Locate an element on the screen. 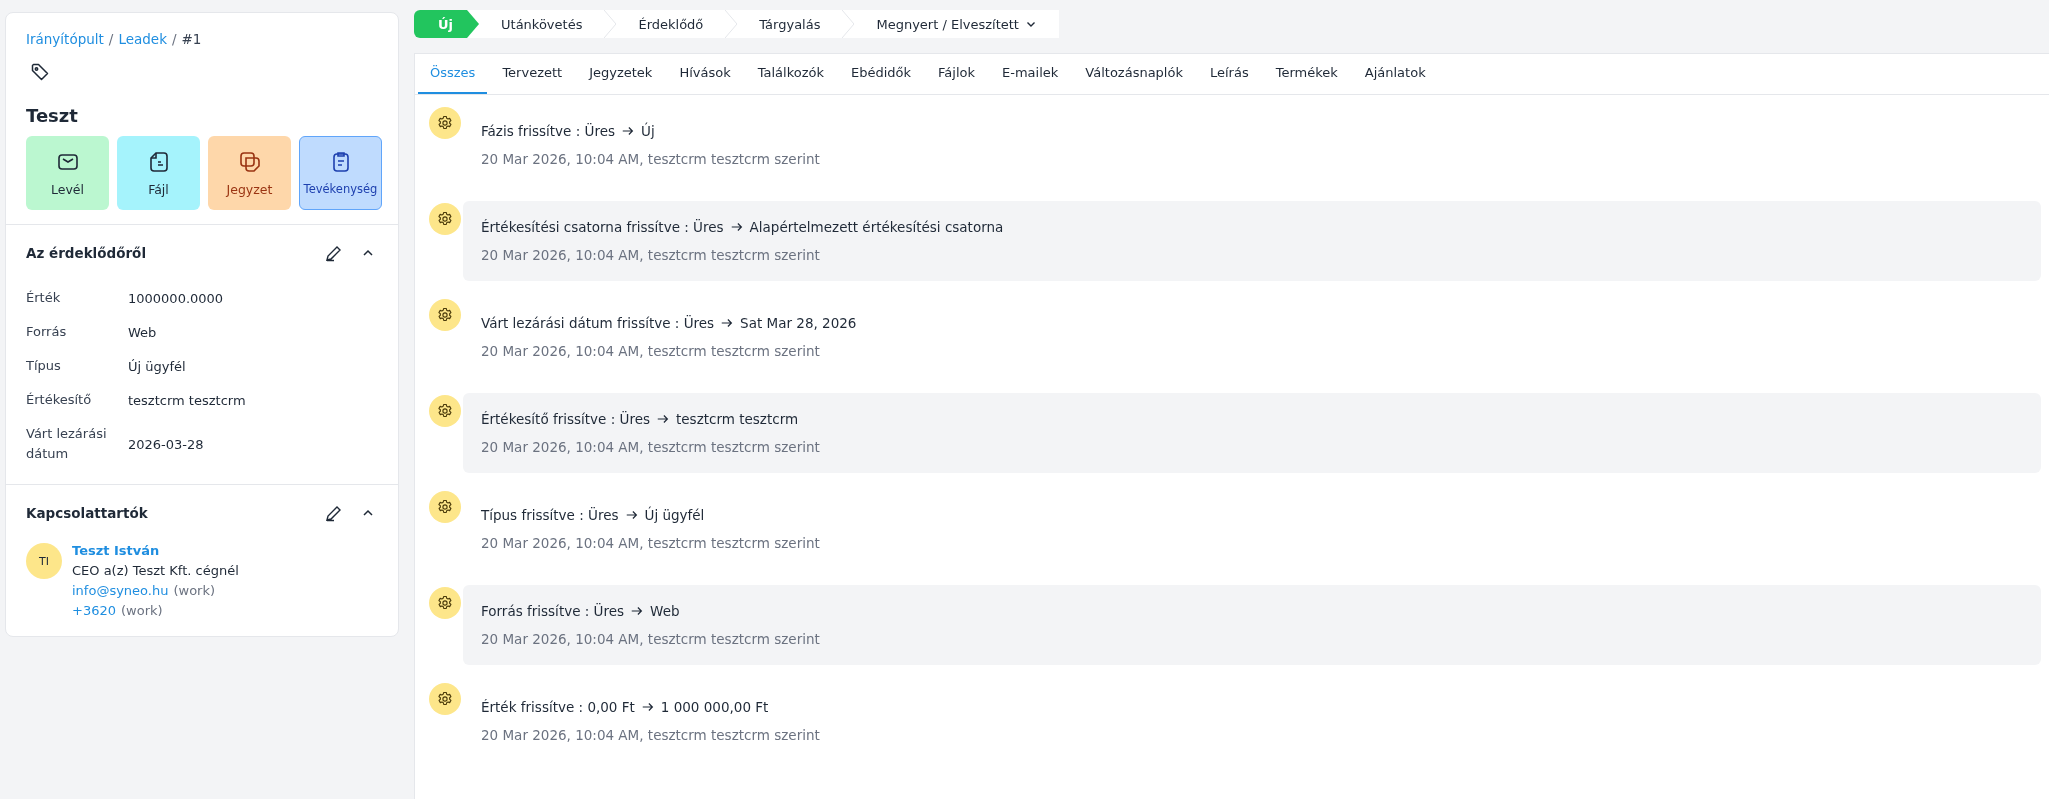 The width and height of the screenshot is (2049, 799). field-label: Típus is located at coordinates (44, 366).